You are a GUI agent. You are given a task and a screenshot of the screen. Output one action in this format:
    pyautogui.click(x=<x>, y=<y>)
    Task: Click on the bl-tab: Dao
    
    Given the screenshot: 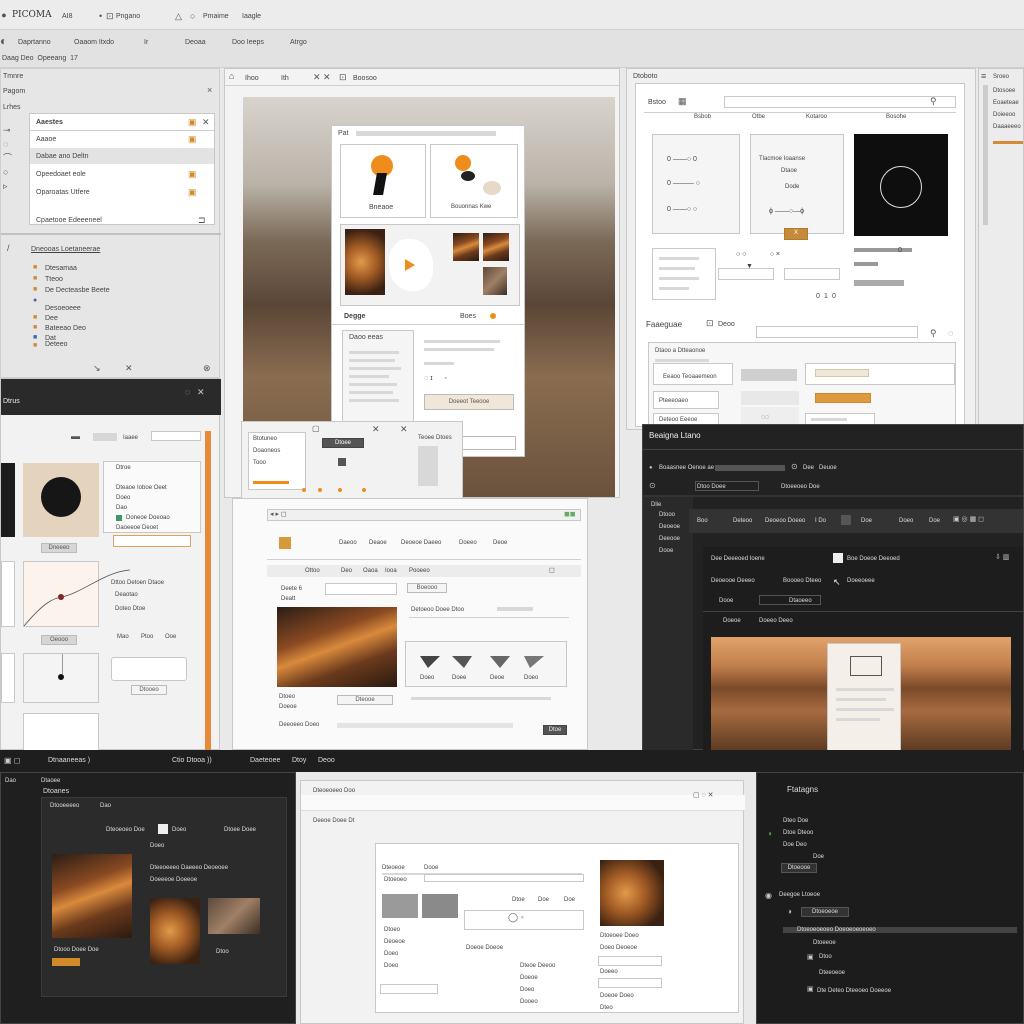 What is the action you would take?
    pyautogui.click(x=105, y=806)
    